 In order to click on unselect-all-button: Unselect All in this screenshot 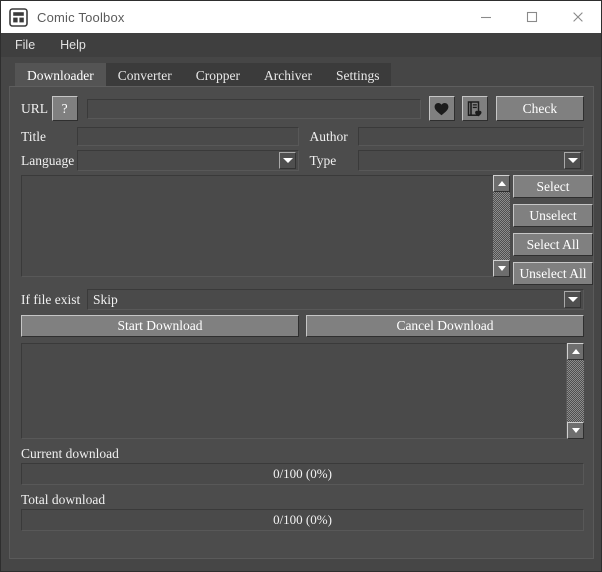, I will do `click(553, 273)`.